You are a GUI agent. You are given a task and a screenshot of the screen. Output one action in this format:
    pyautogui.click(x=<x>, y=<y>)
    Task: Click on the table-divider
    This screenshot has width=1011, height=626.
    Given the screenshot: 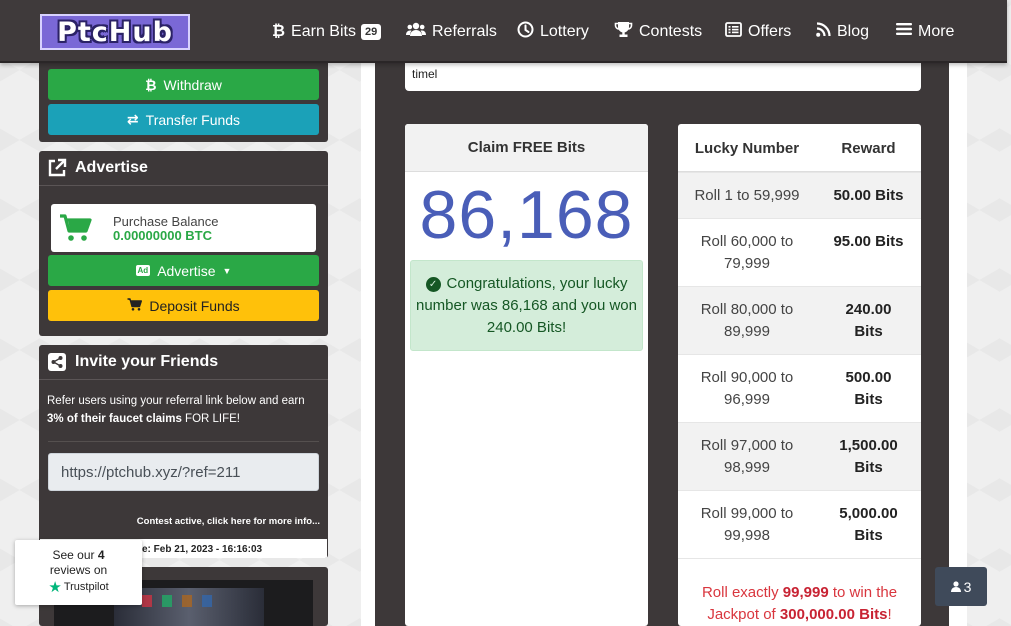 What is the action you would take?
    pyautogui.click(x=799, y=558)
    